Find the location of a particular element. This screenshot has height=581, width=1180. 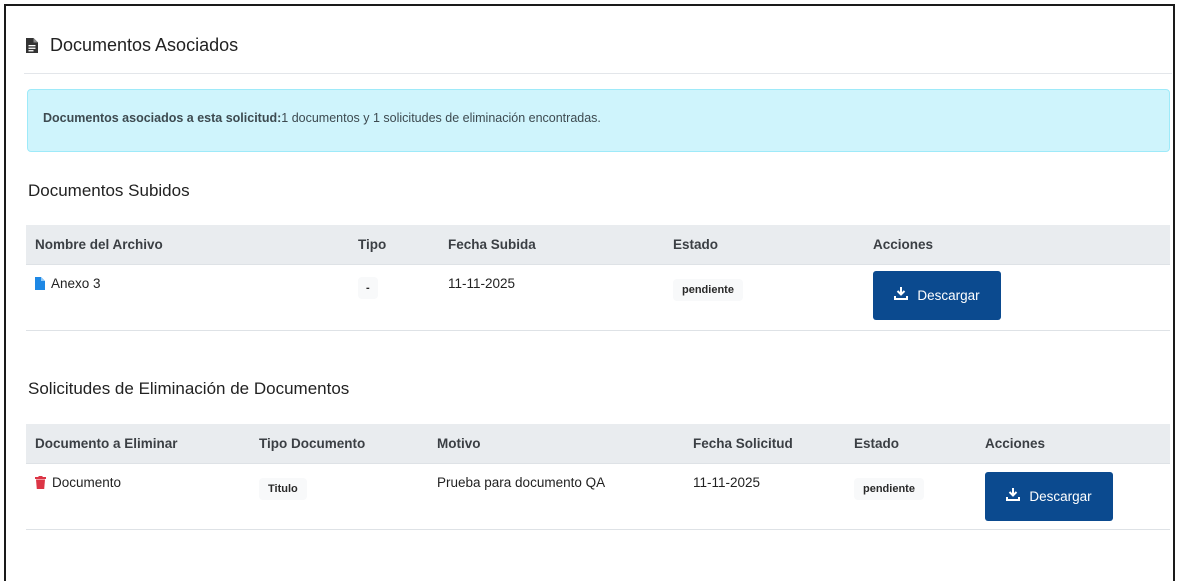

type-cell: - is located at coordinates (380, 297).